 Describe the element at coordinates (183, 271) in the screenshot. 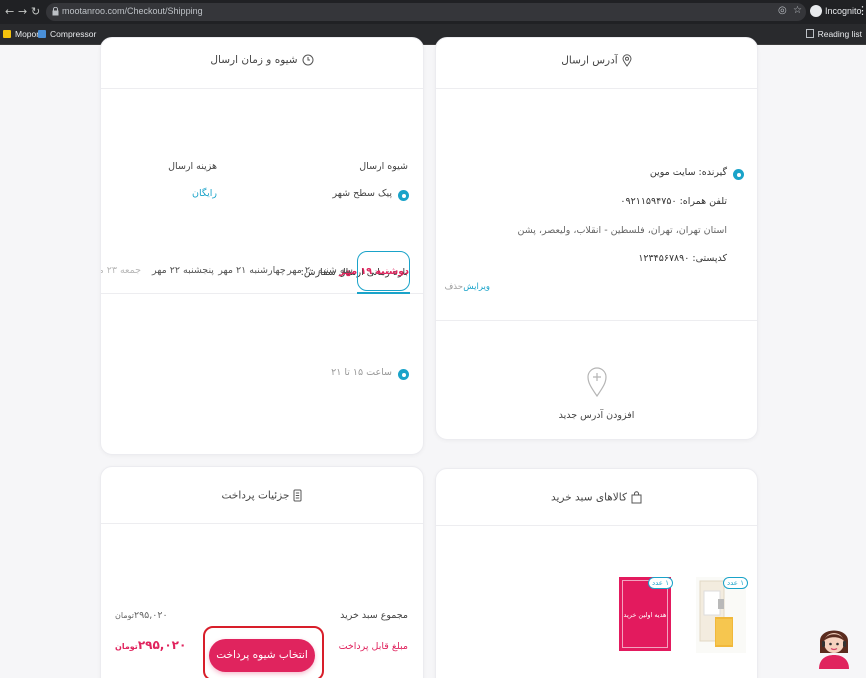

I see `tab-day-thursday: پنجشنبه ۲۲ مهر` at that location.